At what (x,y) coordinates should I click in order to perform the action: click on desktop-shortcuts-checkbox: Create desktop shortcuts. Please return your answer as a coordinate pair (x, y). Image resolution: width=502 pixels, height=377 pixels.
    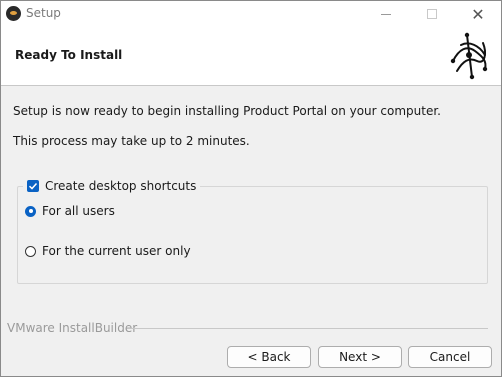
    Looking at the image, I should click on (112, 186).